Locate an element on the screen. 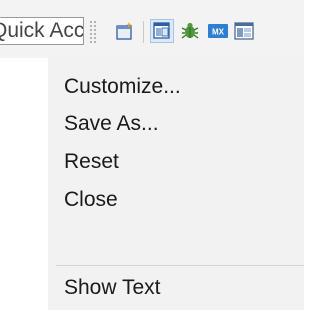 The width and height of the screenshot is (320, 310). mx-icon: MX is located at coordinates (218, 31).